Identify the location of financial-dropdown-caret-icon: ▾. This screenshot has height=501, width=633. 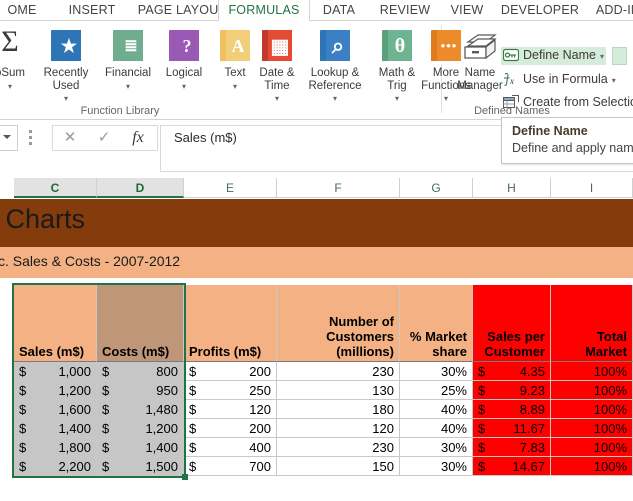
(128, 87).